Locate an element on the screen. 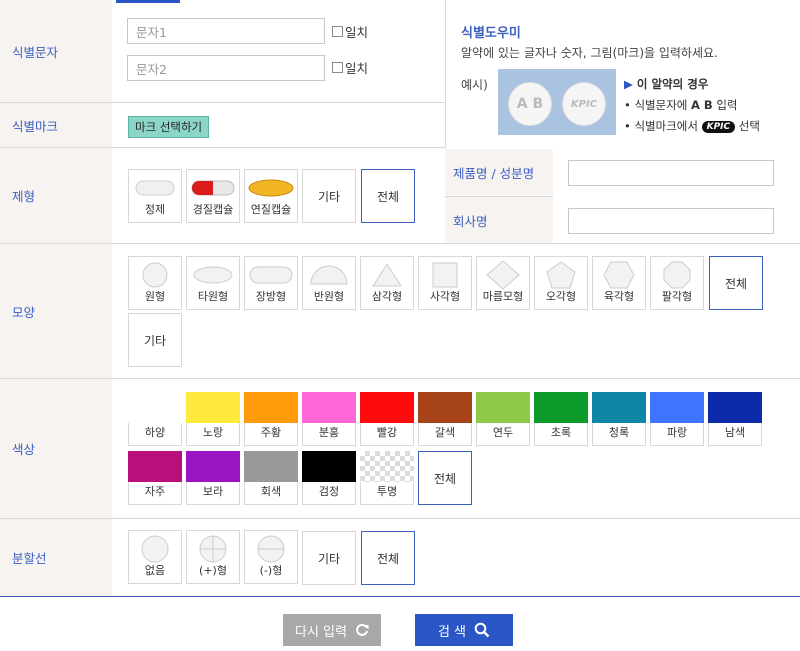 The image size is (800, 651). shape-option-square: 사각형 is located at coordinates (445, 283).